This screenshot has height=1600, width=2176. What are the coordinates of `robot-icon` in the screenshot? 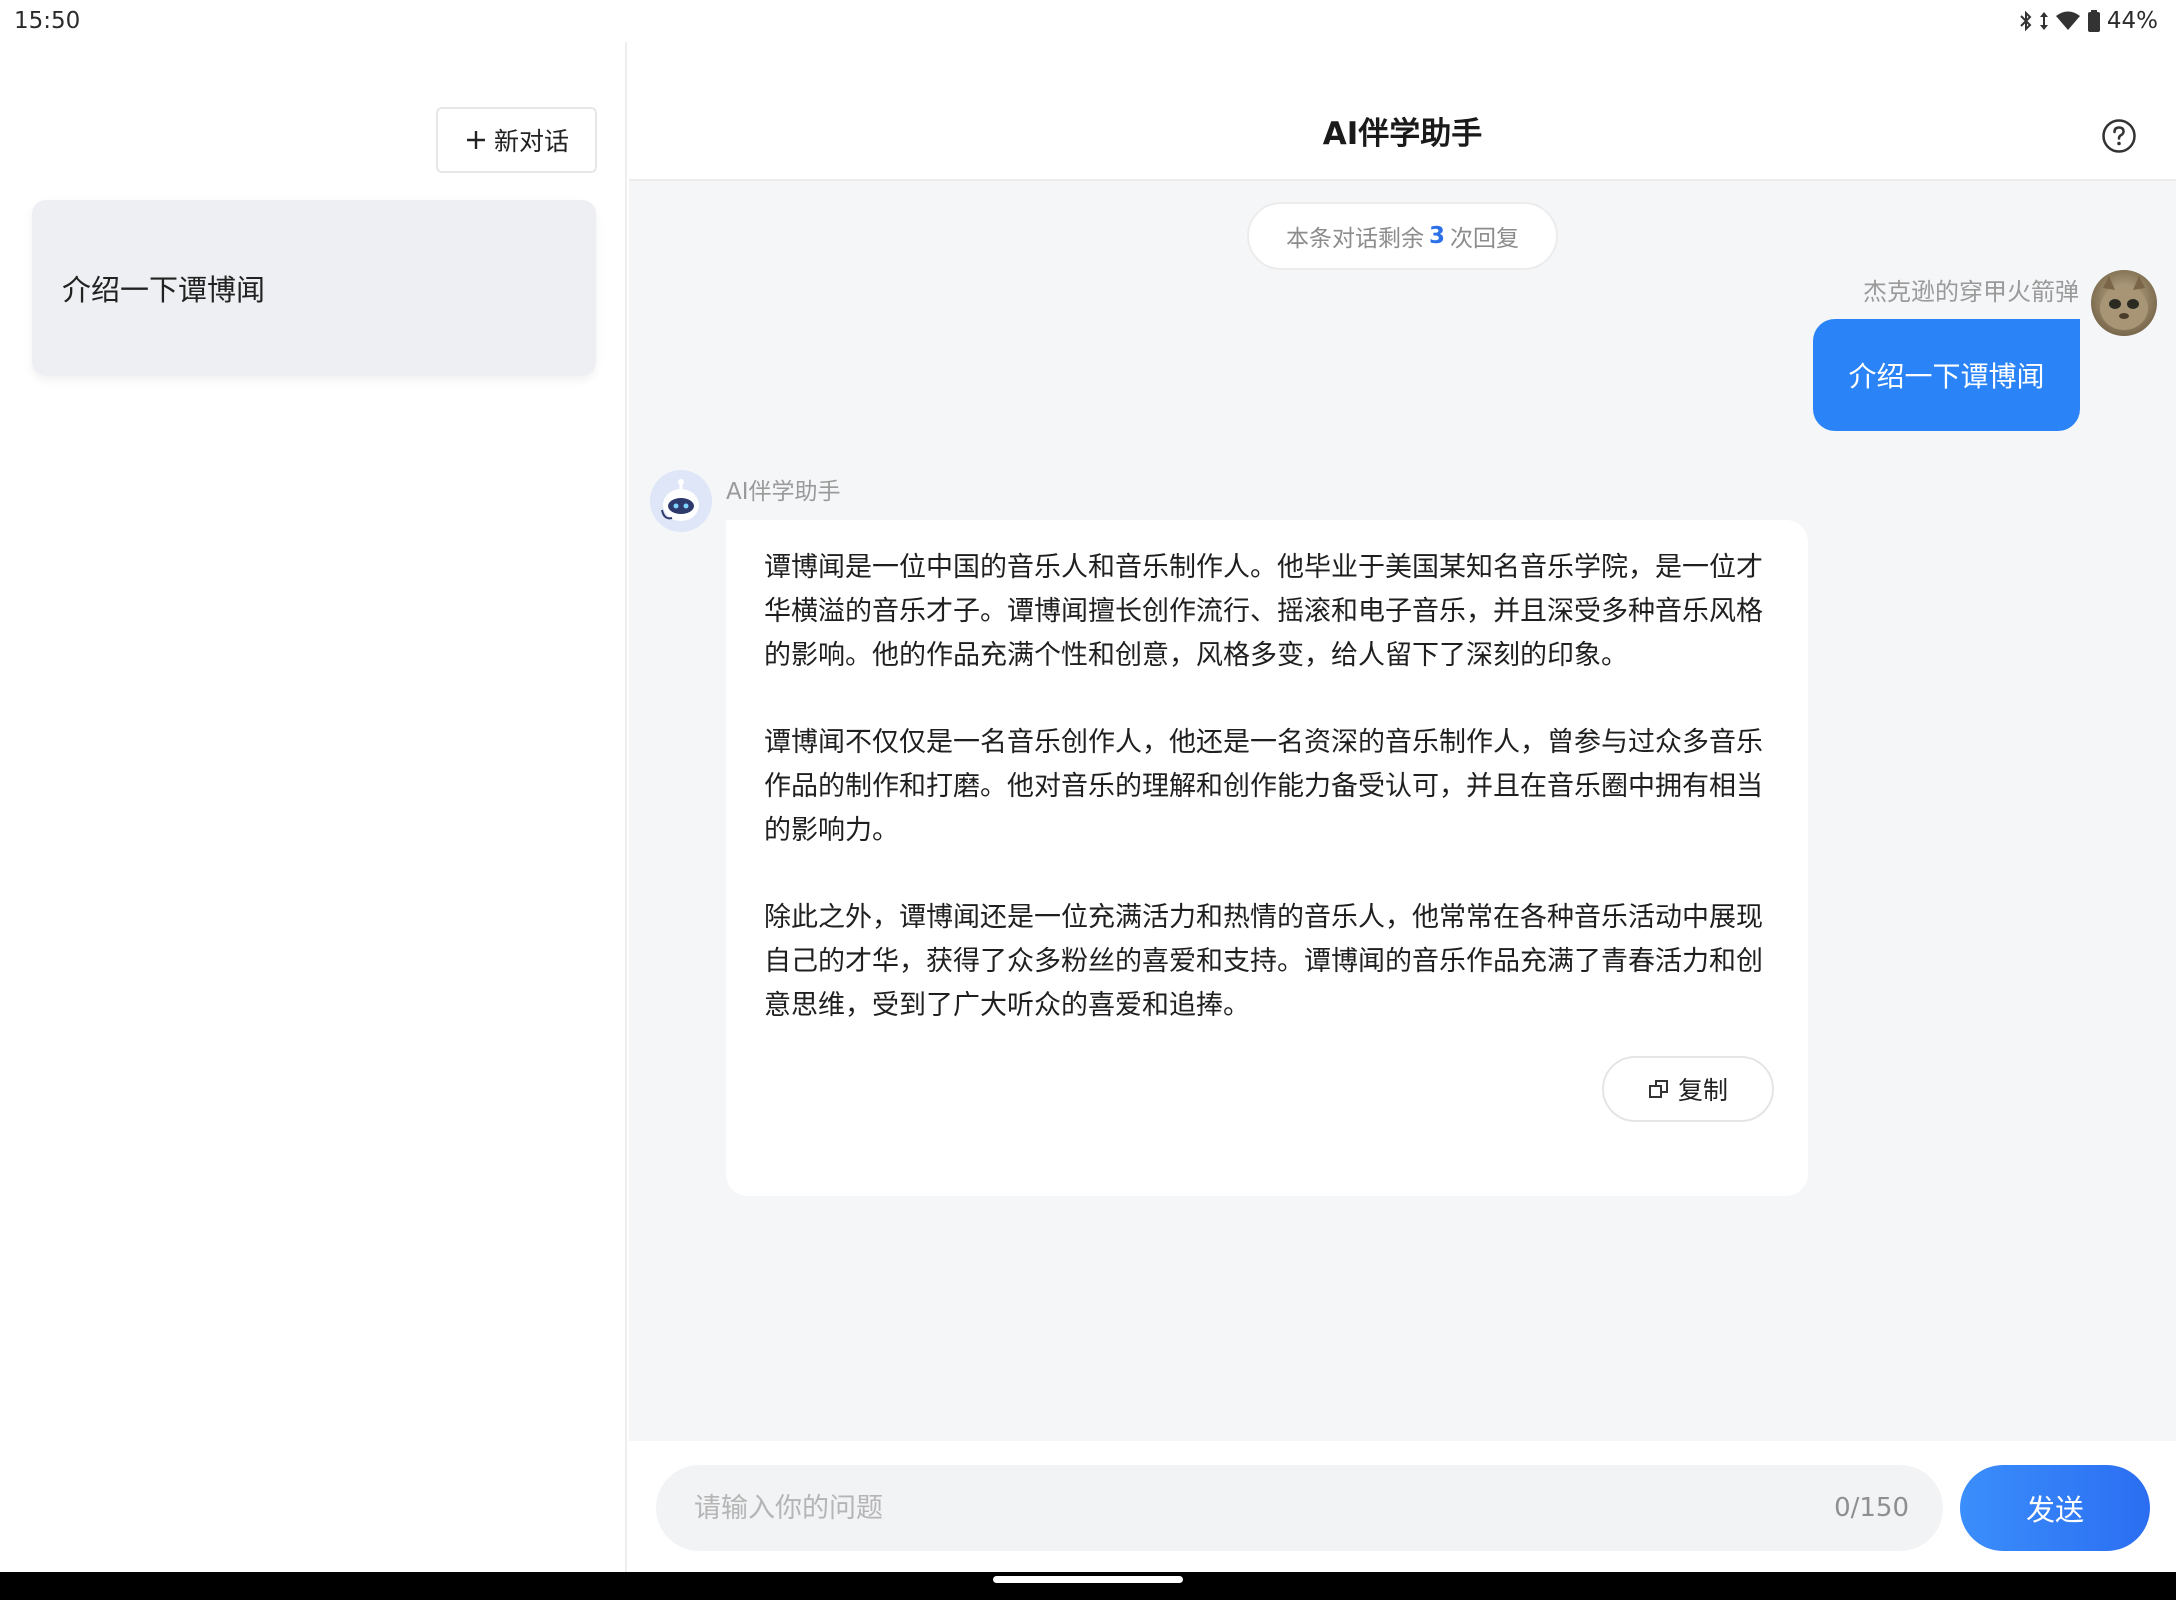 It's located at (681, 501).